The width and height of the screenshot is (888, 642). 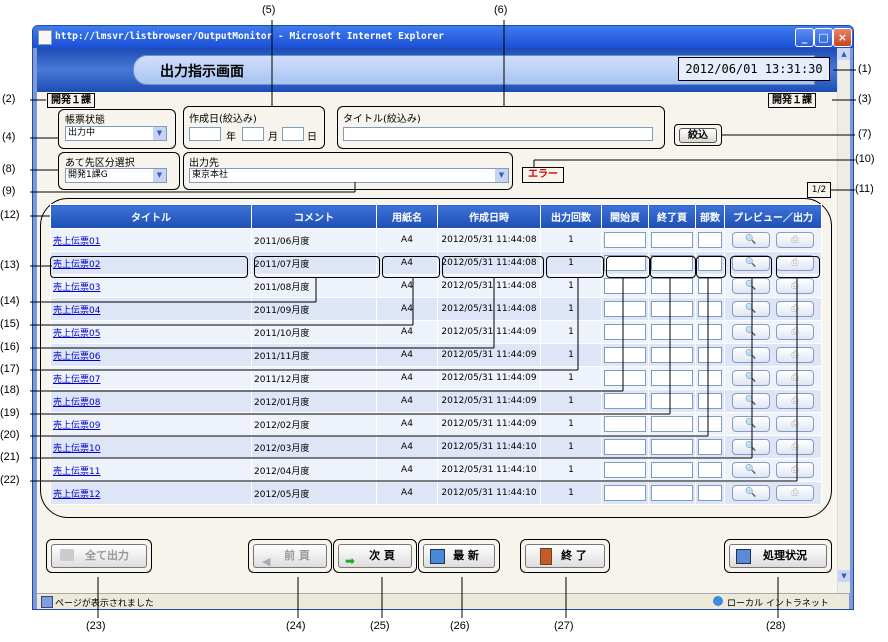 What do you see at coordinates (564, 626) in the screenshot?
I see `callout-27: (27)` at bounding box center [564, 626].